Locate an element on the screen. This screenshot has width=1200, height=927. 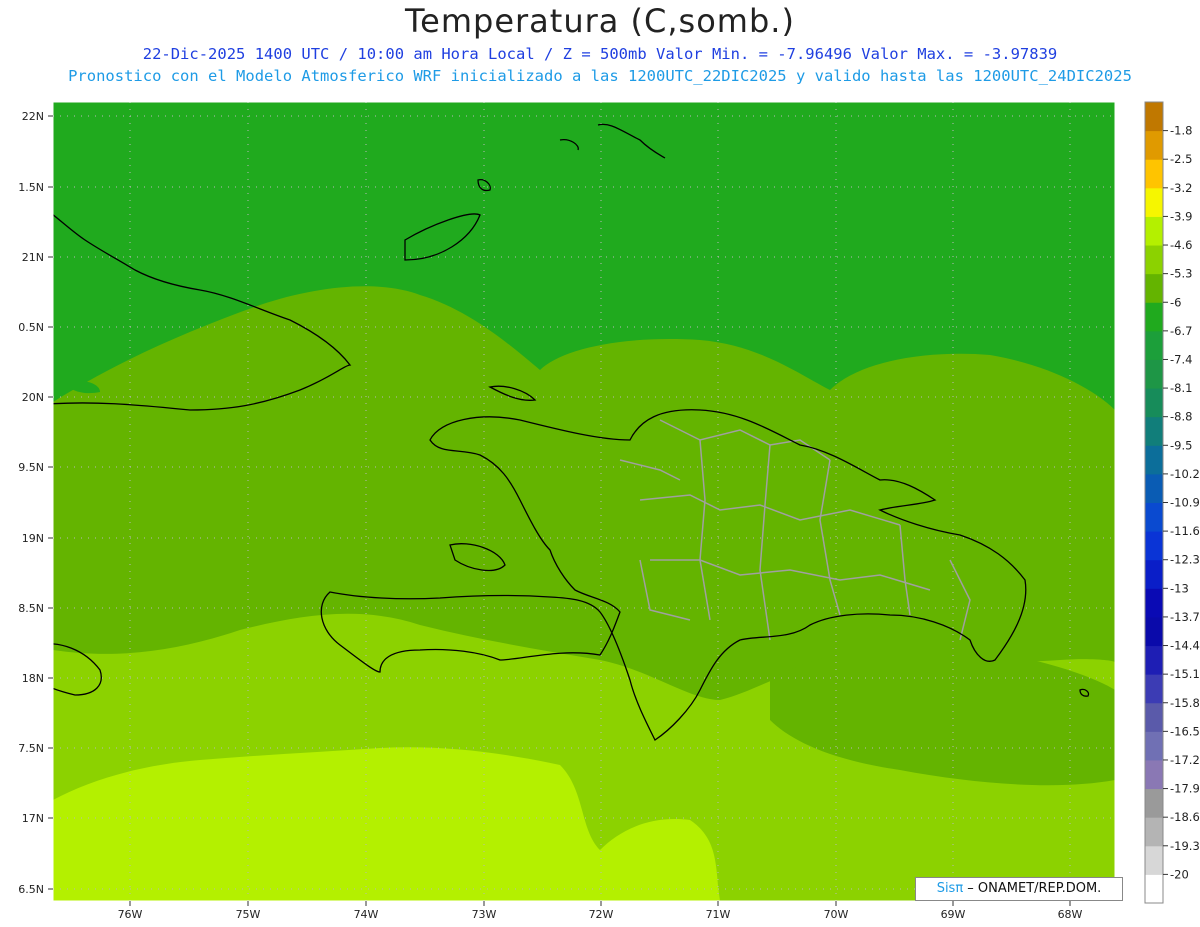
x-label-71w: 71W is located at coordinates (718, 914).